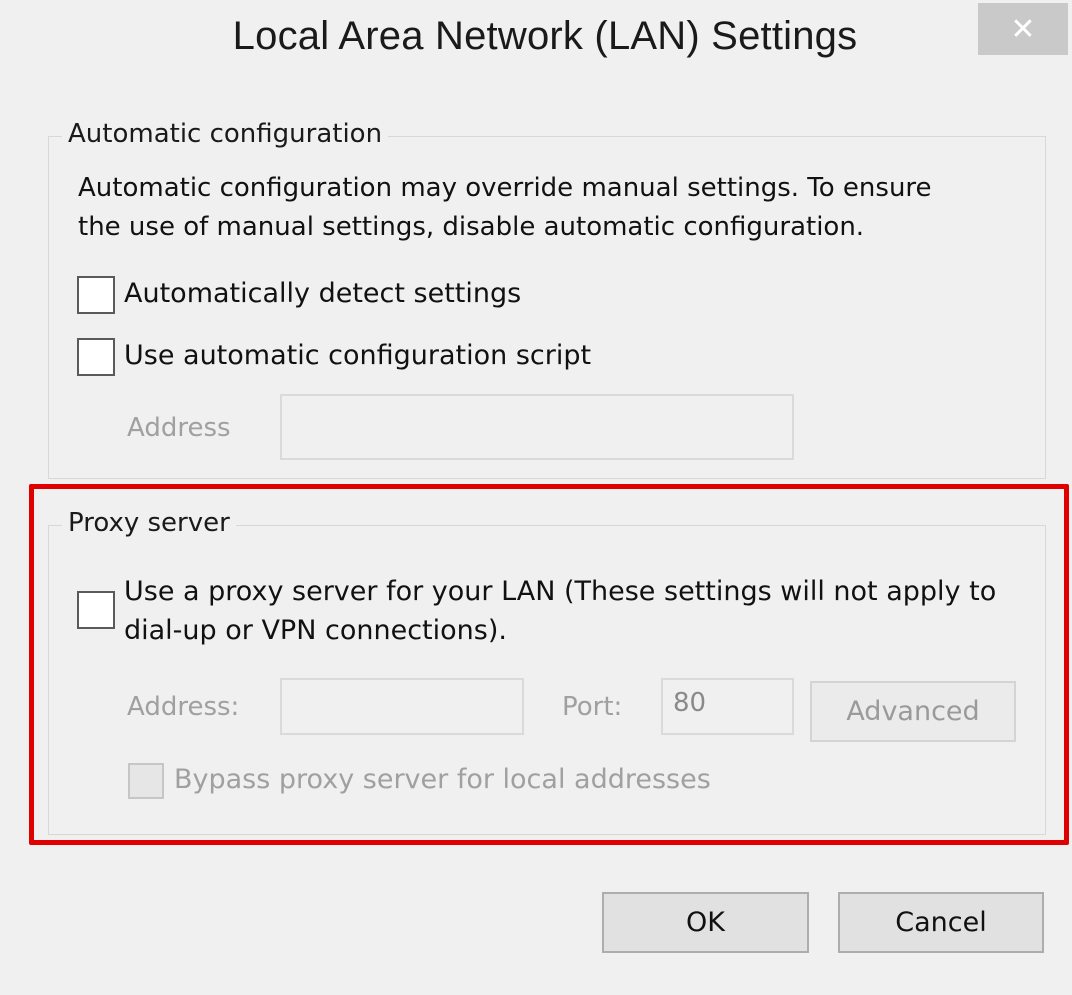  Describe the element at coordinates (315, 630) in the screenshot. I see `use-proxy-label-line2: dial-up or VPN connections).` at that location.